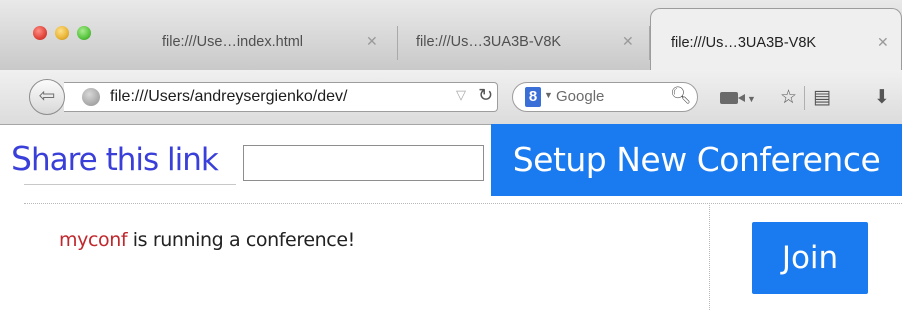  Describe the element at coordinates (363, 163) in the screenshot. I see `share-link-input` at that location.